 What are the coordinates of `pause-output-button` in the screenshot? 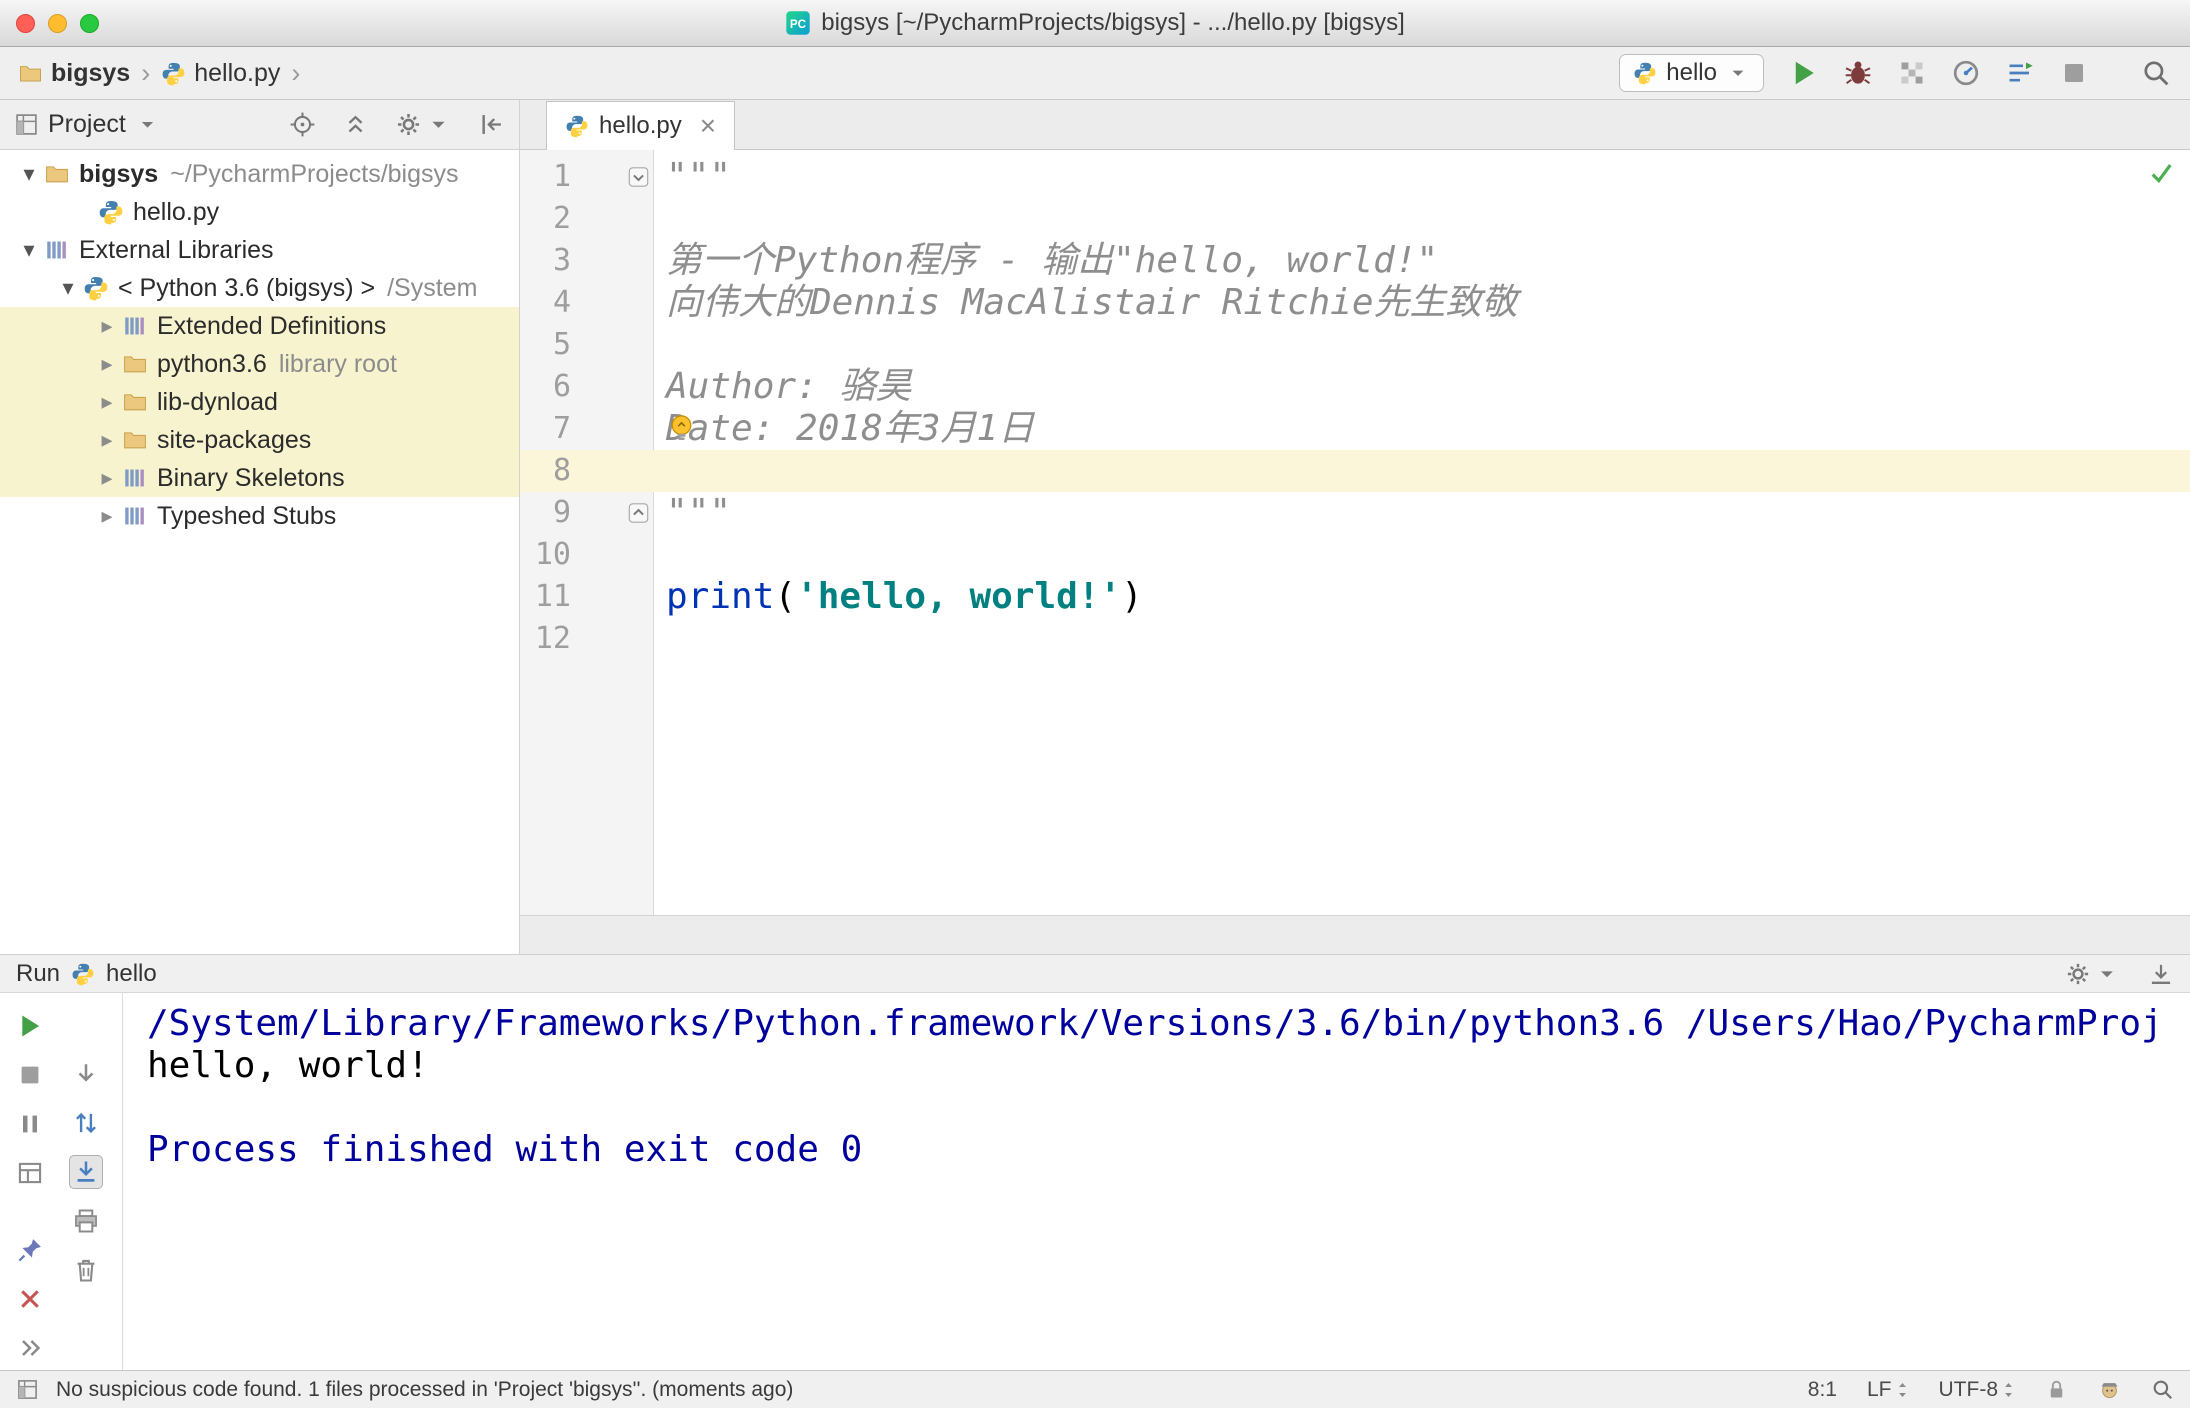 It's located at (30, 1124).